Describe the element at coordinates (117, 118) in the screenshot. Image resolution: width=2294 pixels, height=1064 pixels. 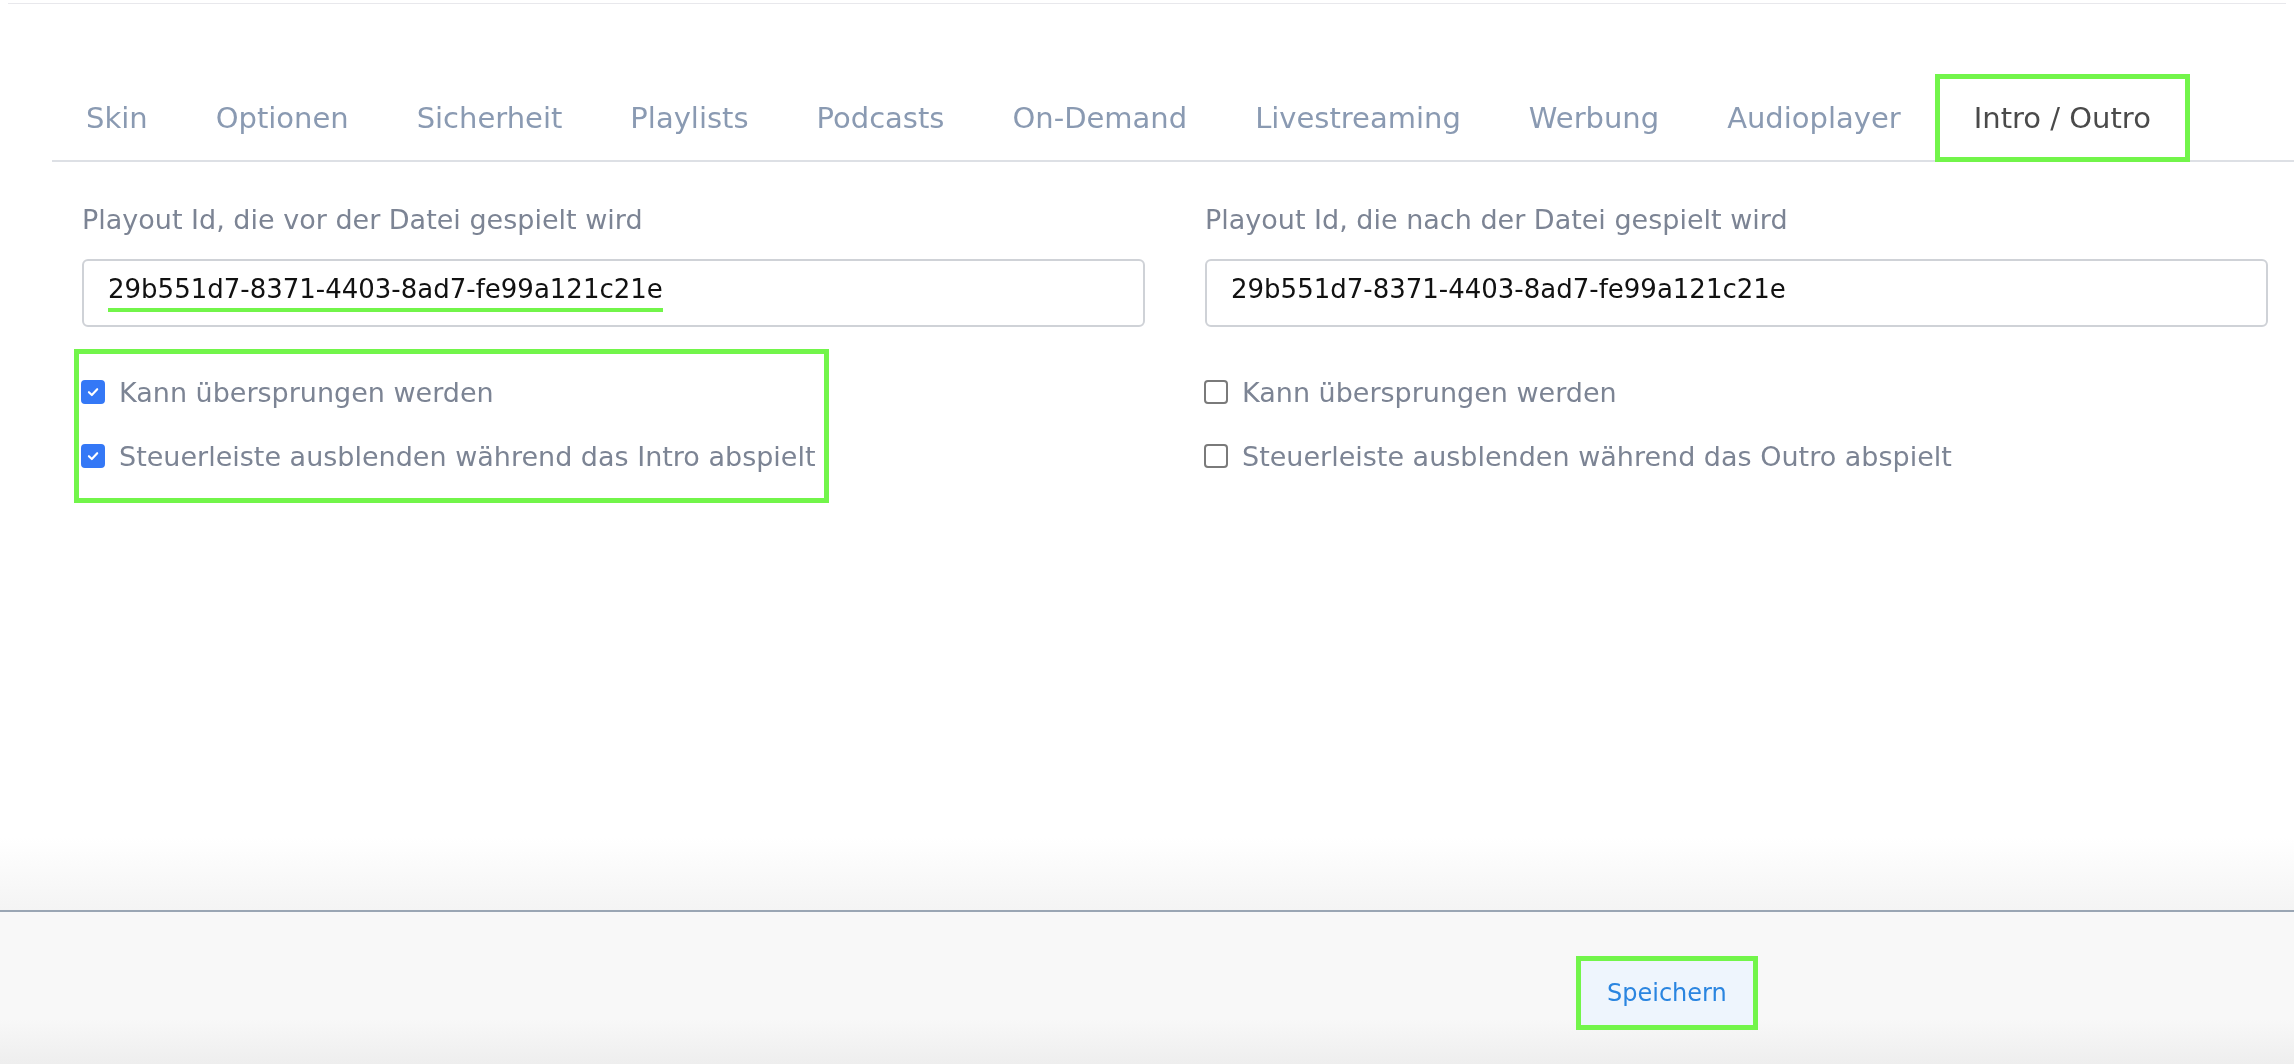
I see `tab: Skin` at that location.